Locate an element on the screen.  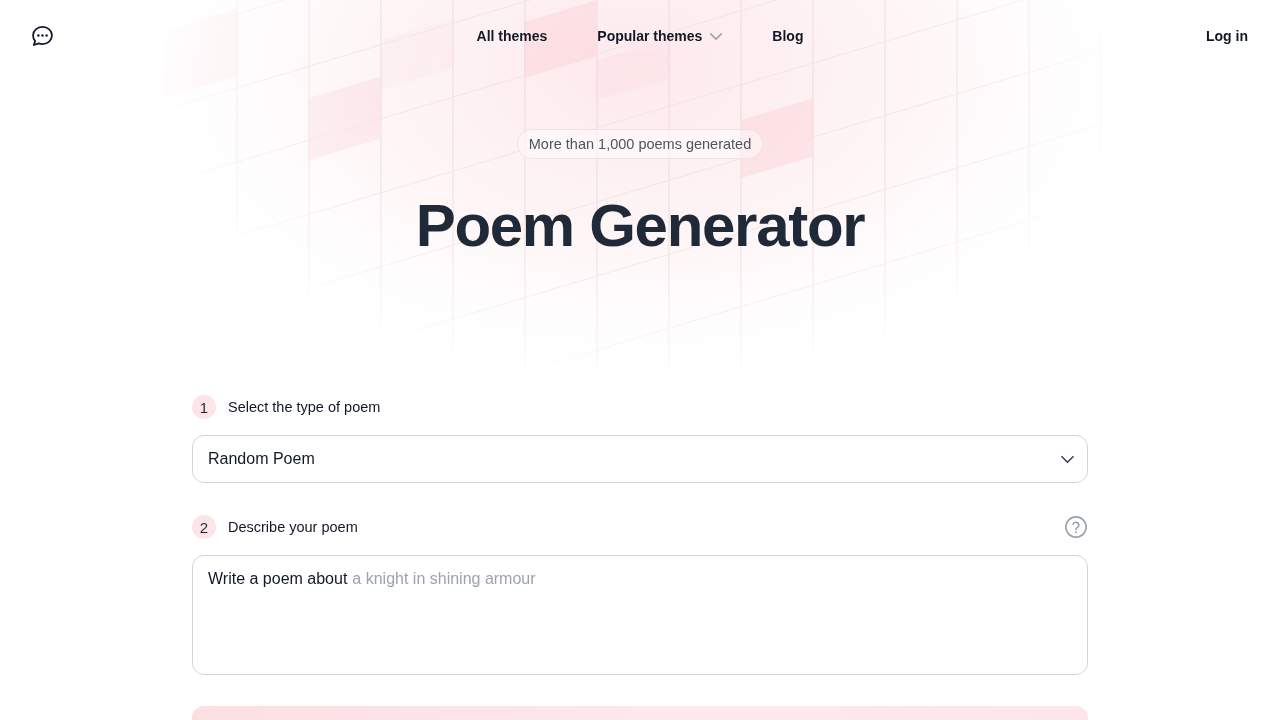
stats-badge: More than 1,000 poems generated is located at coordinates (640, 144).